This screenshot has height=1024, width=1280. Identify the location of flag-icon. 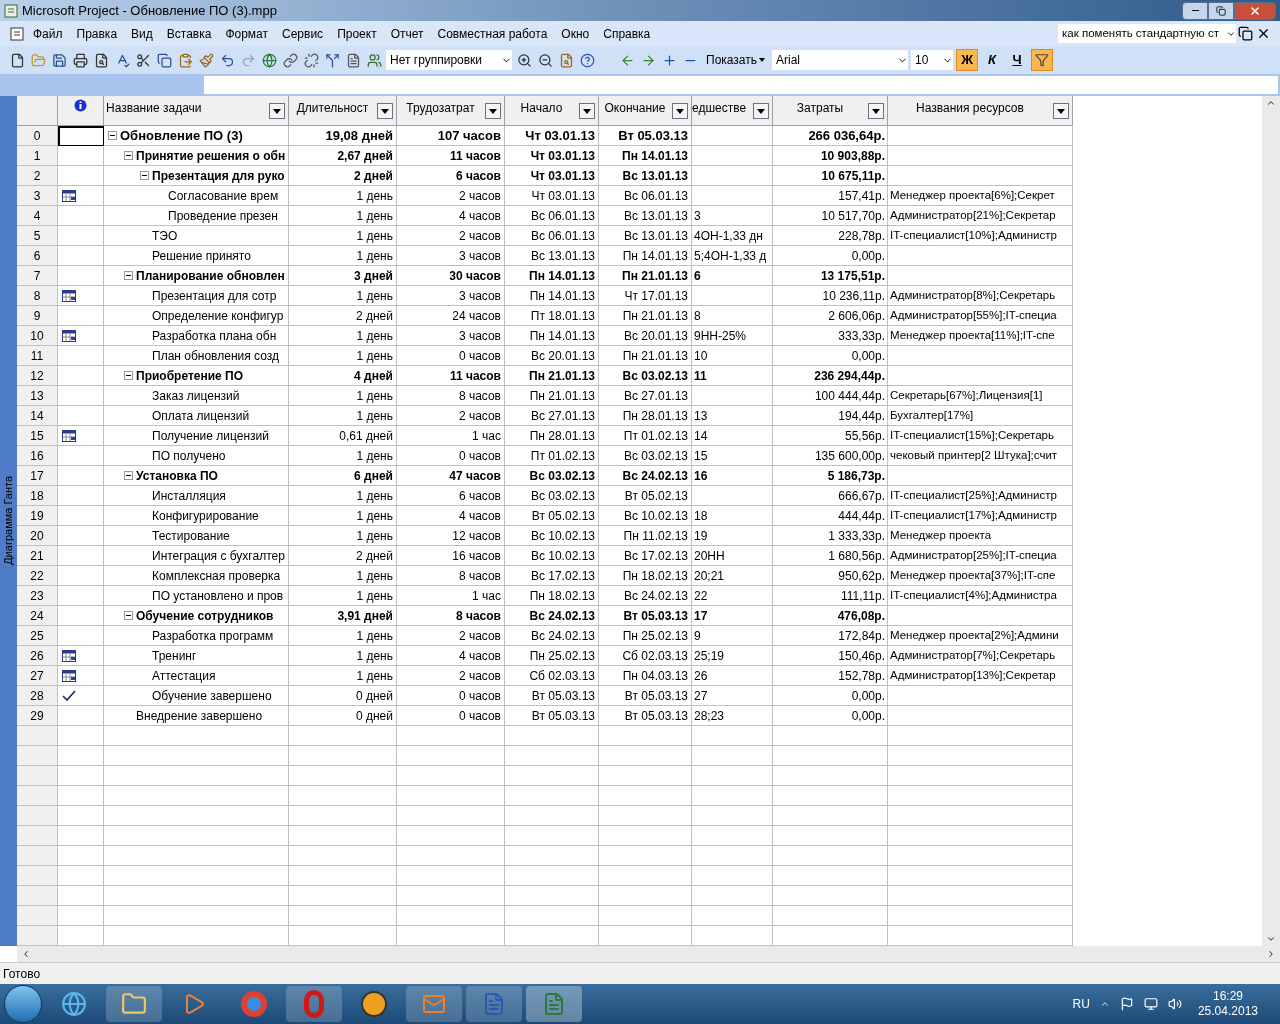
(1126, 1004).